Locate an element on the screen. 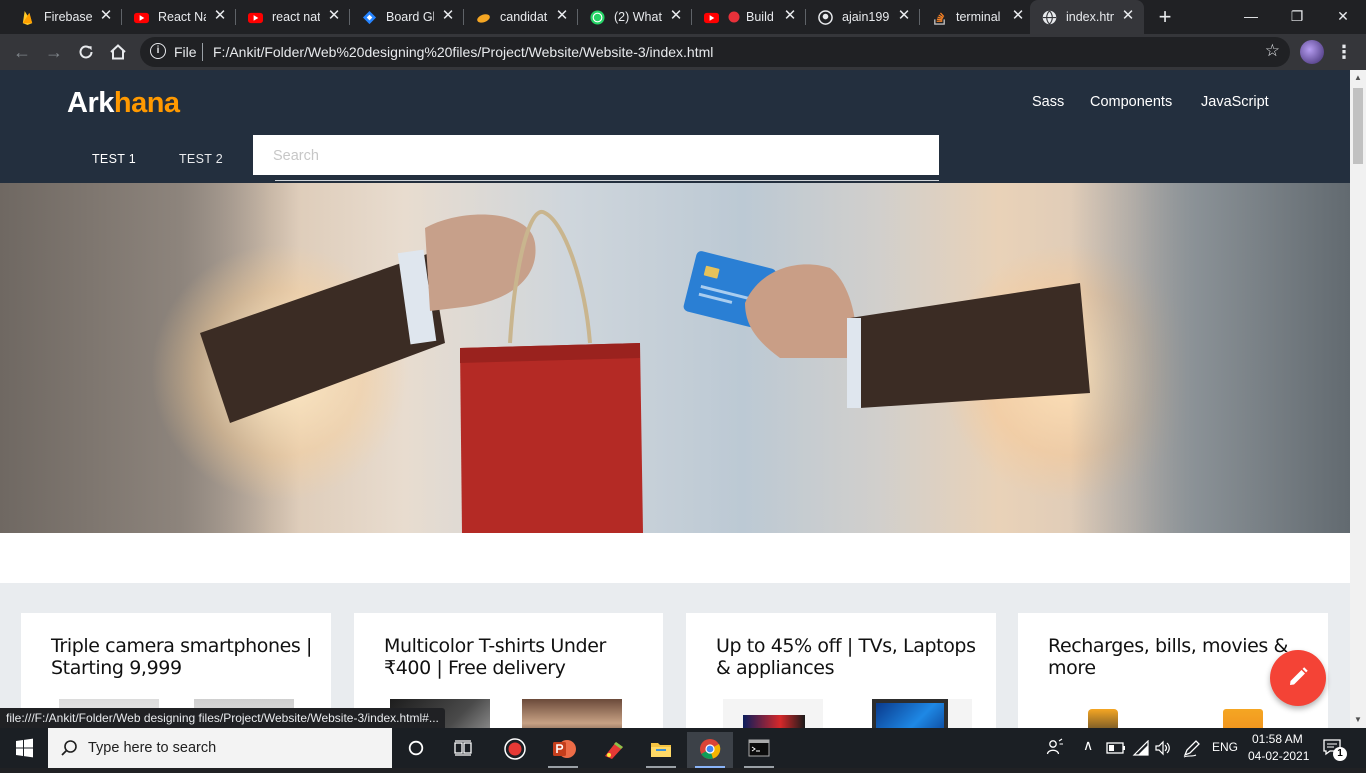 The width and height of the screenshot is (1366, 773). jira-icon is located at coordinates (369, 17).